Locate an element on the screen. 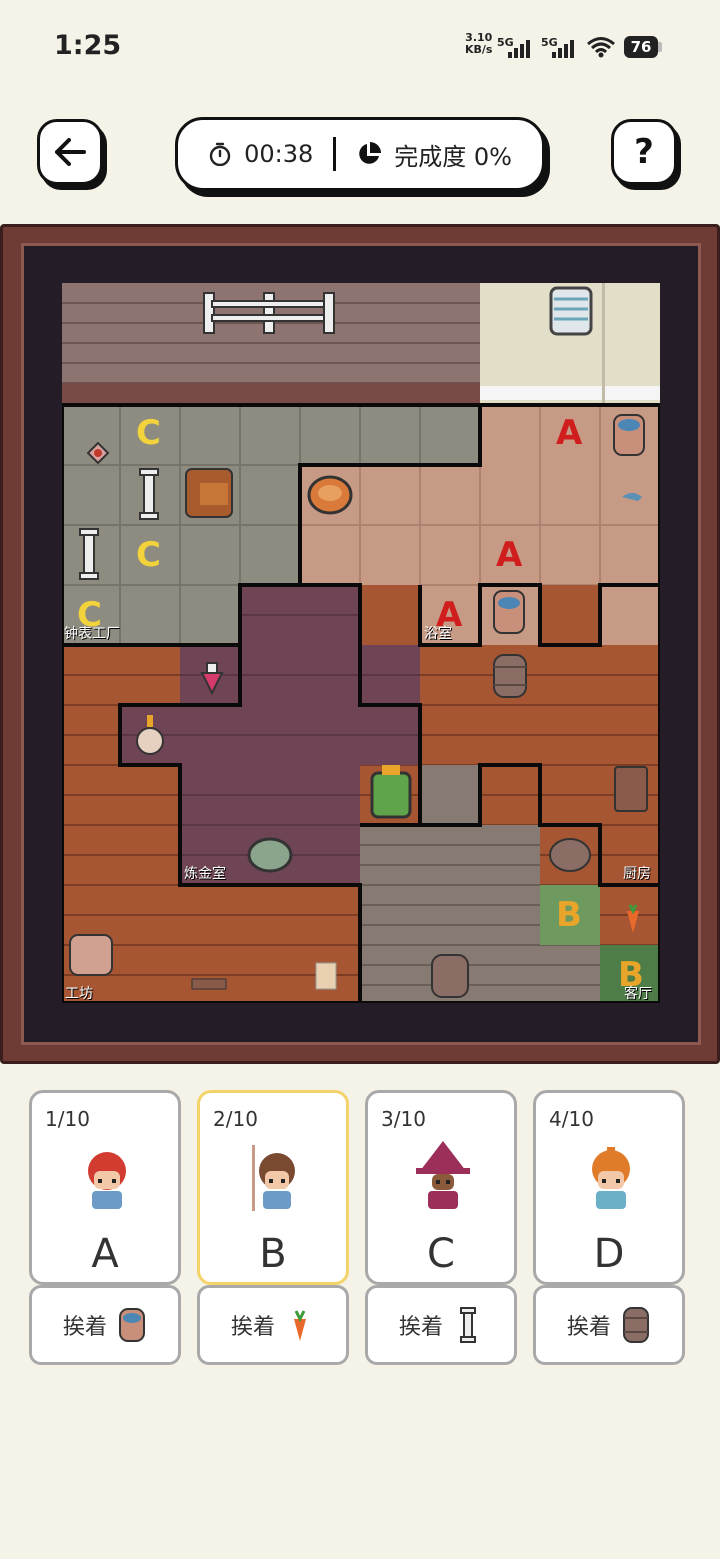  candle-stand-icon is located at coordinates (468, 1325).